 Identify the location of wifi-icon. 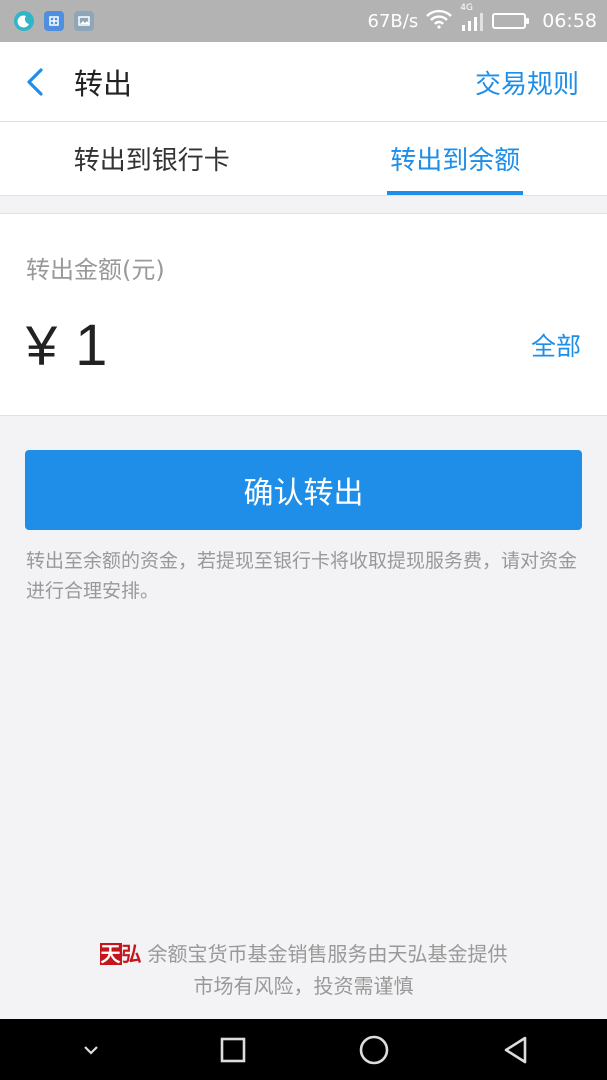
(439, 21).